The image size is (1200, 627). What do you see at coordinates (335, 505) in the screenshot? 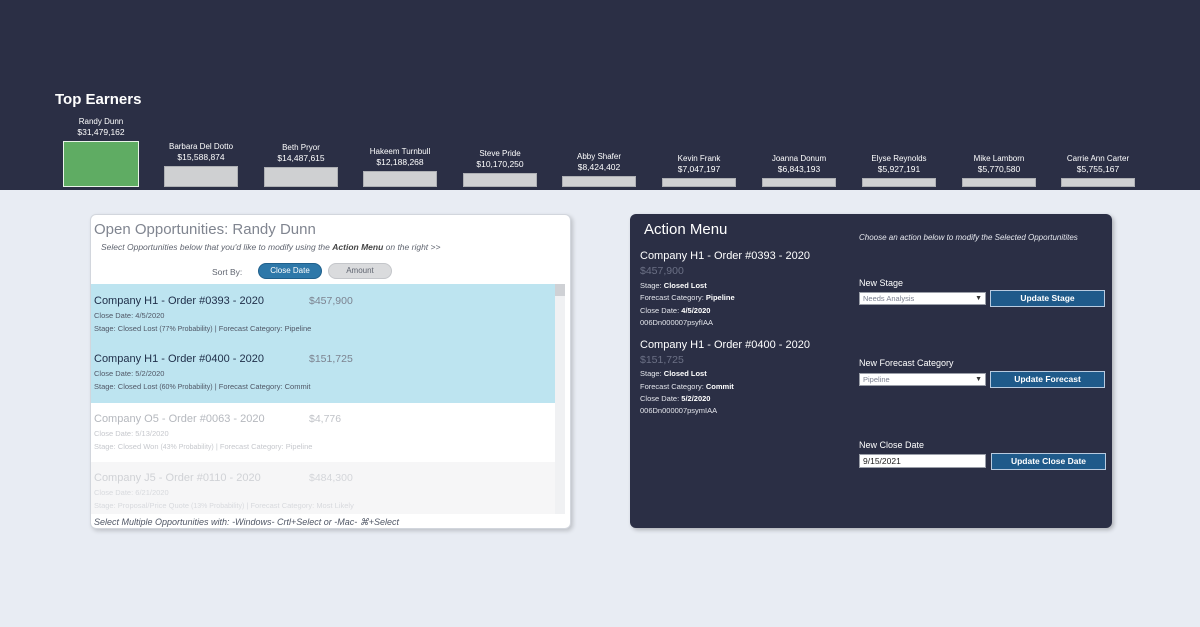
I see `forecast-value: Most Likely` at bounding box center [335, 505].